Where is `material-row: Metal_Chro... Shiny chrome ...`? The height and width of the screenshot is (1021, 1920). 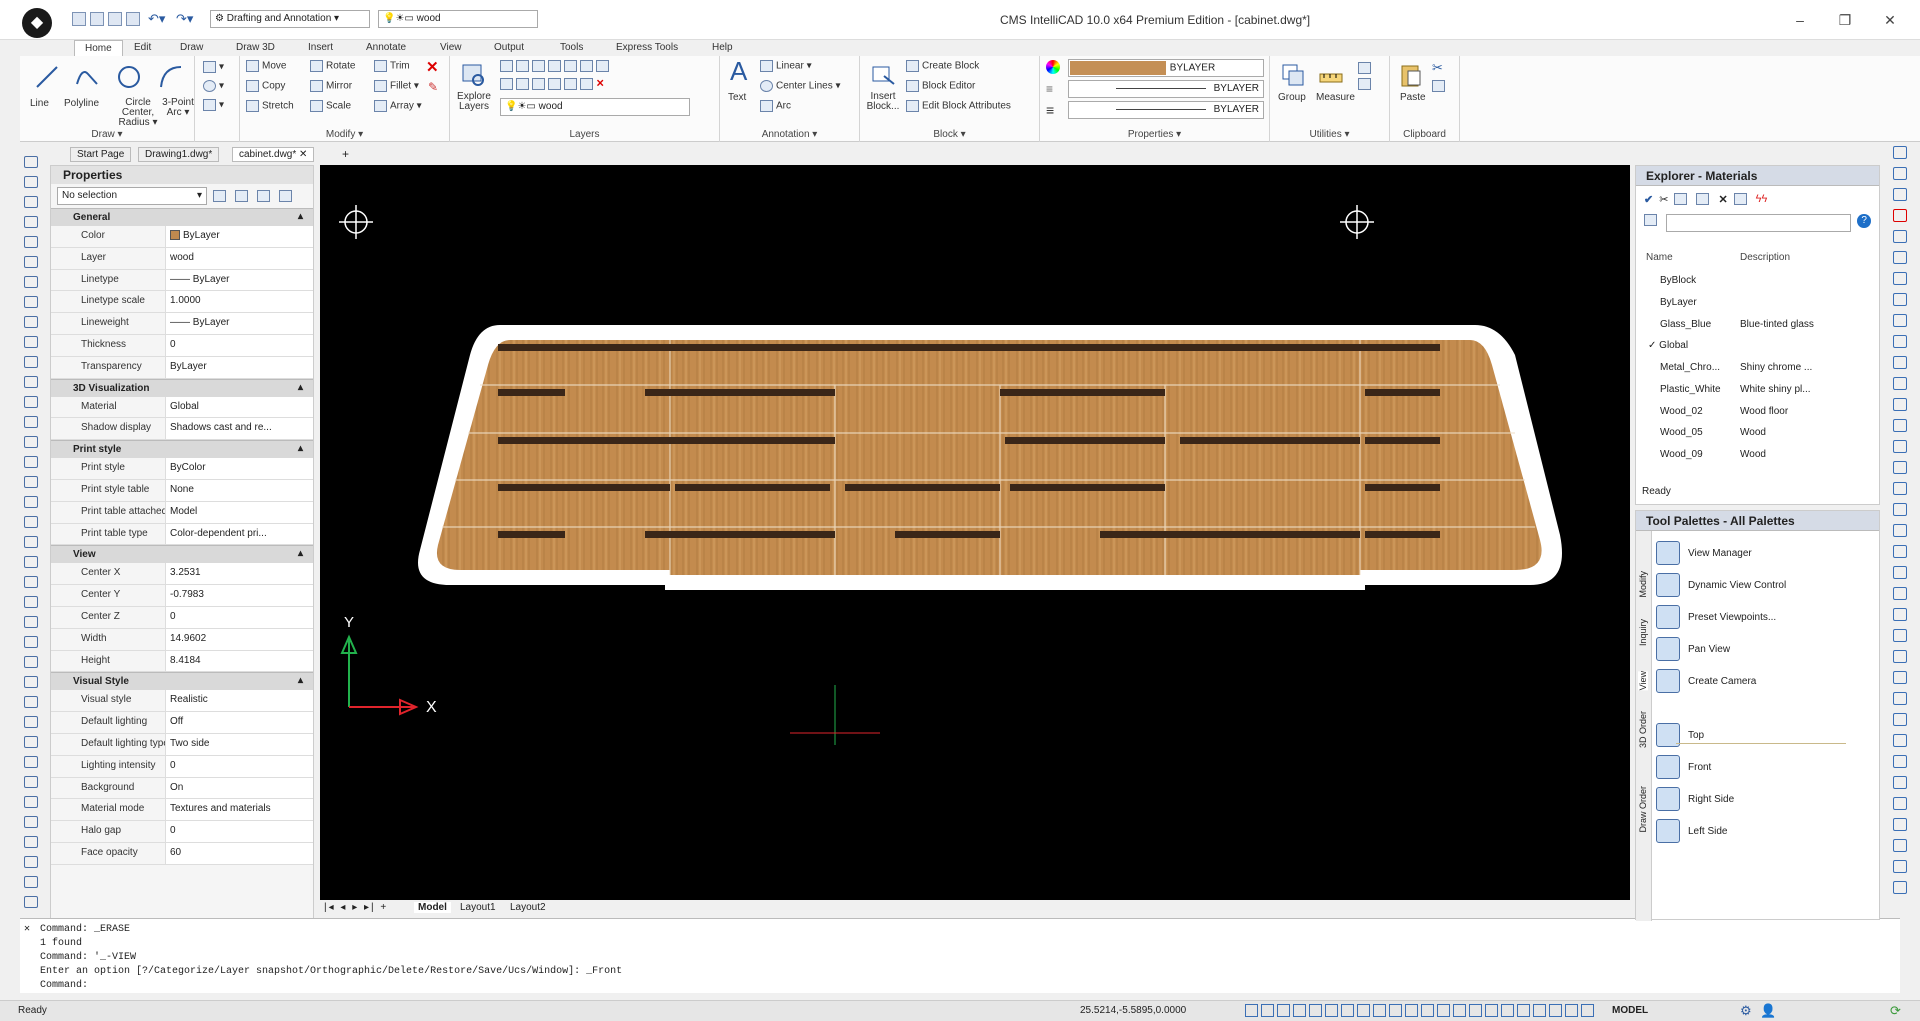
material-row: Metal_Chro... Shiny chrome ... is located at coordinates (1753, 368).